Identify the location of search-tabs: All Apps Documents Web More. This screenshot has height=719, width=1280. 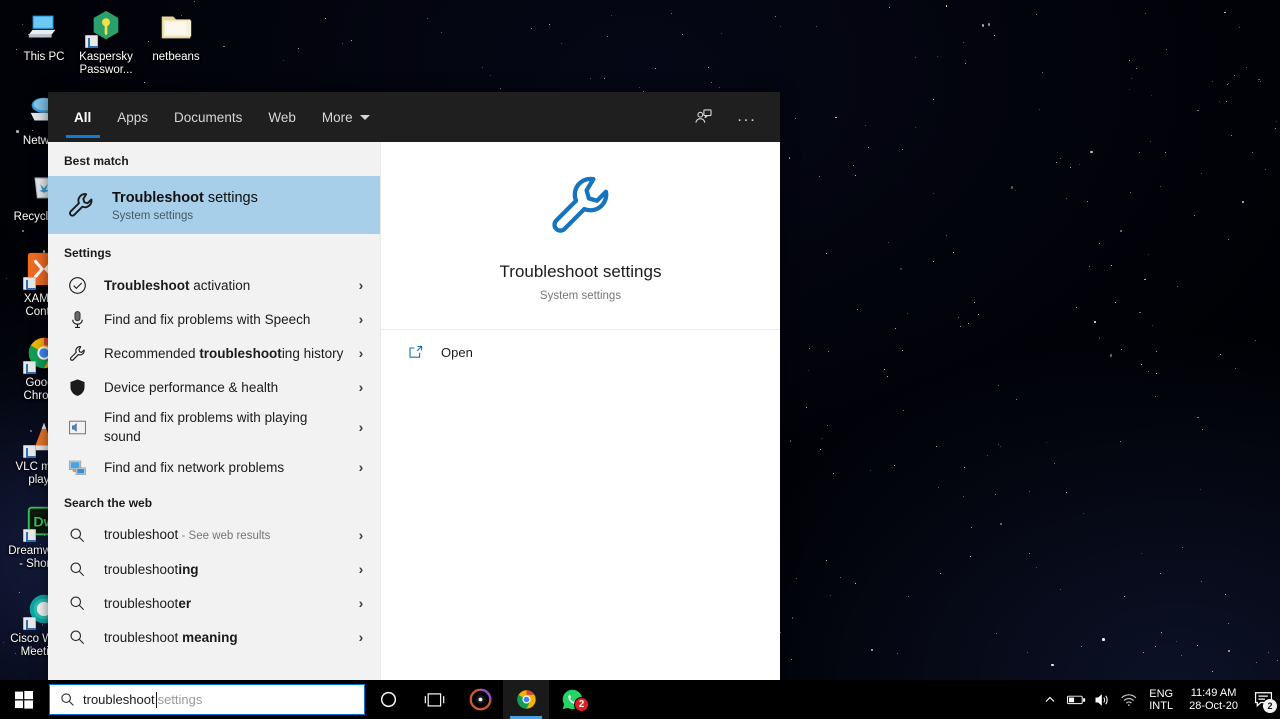
(215, 117).